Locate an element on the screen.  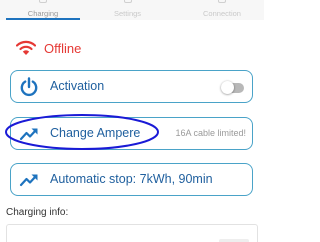
tab-charging-label: Charging is located at coordinates (43, 13).